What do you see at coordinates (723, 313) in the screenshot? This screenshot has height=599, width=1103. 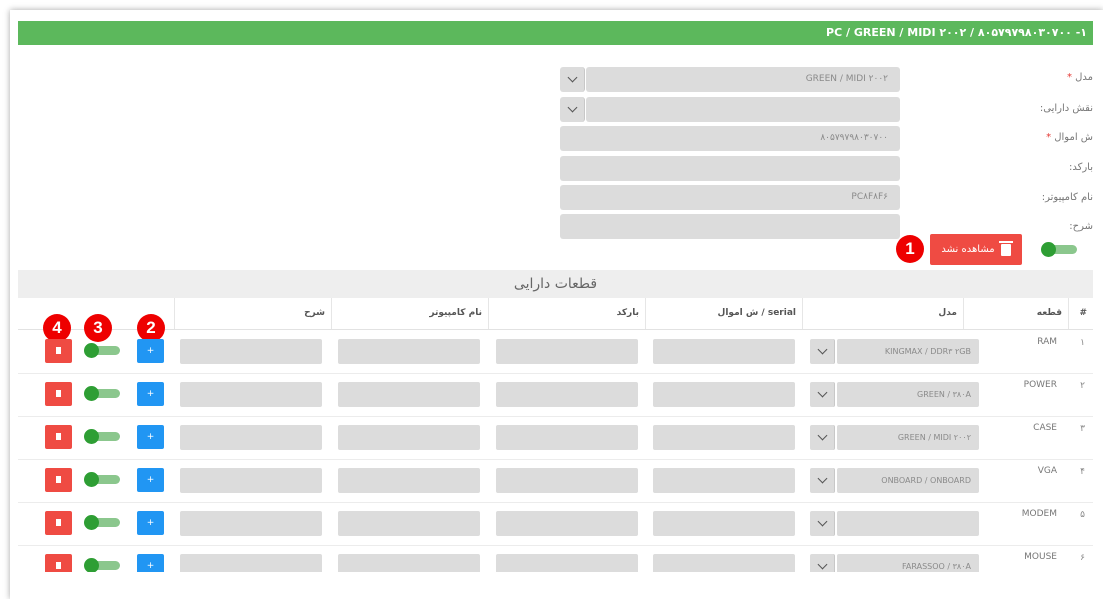 I see `col-serial: serial / ش اموال` at bounding box center [723, 313].